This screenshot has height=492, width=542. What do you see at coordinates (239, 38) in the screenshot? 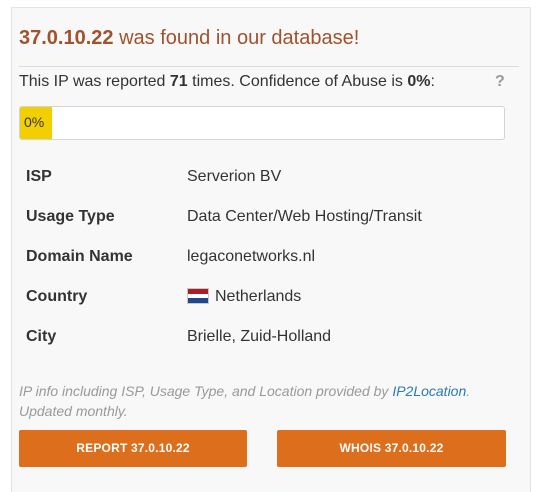
I see `found-text: was found in our database!` at bounding box center [239, 38].